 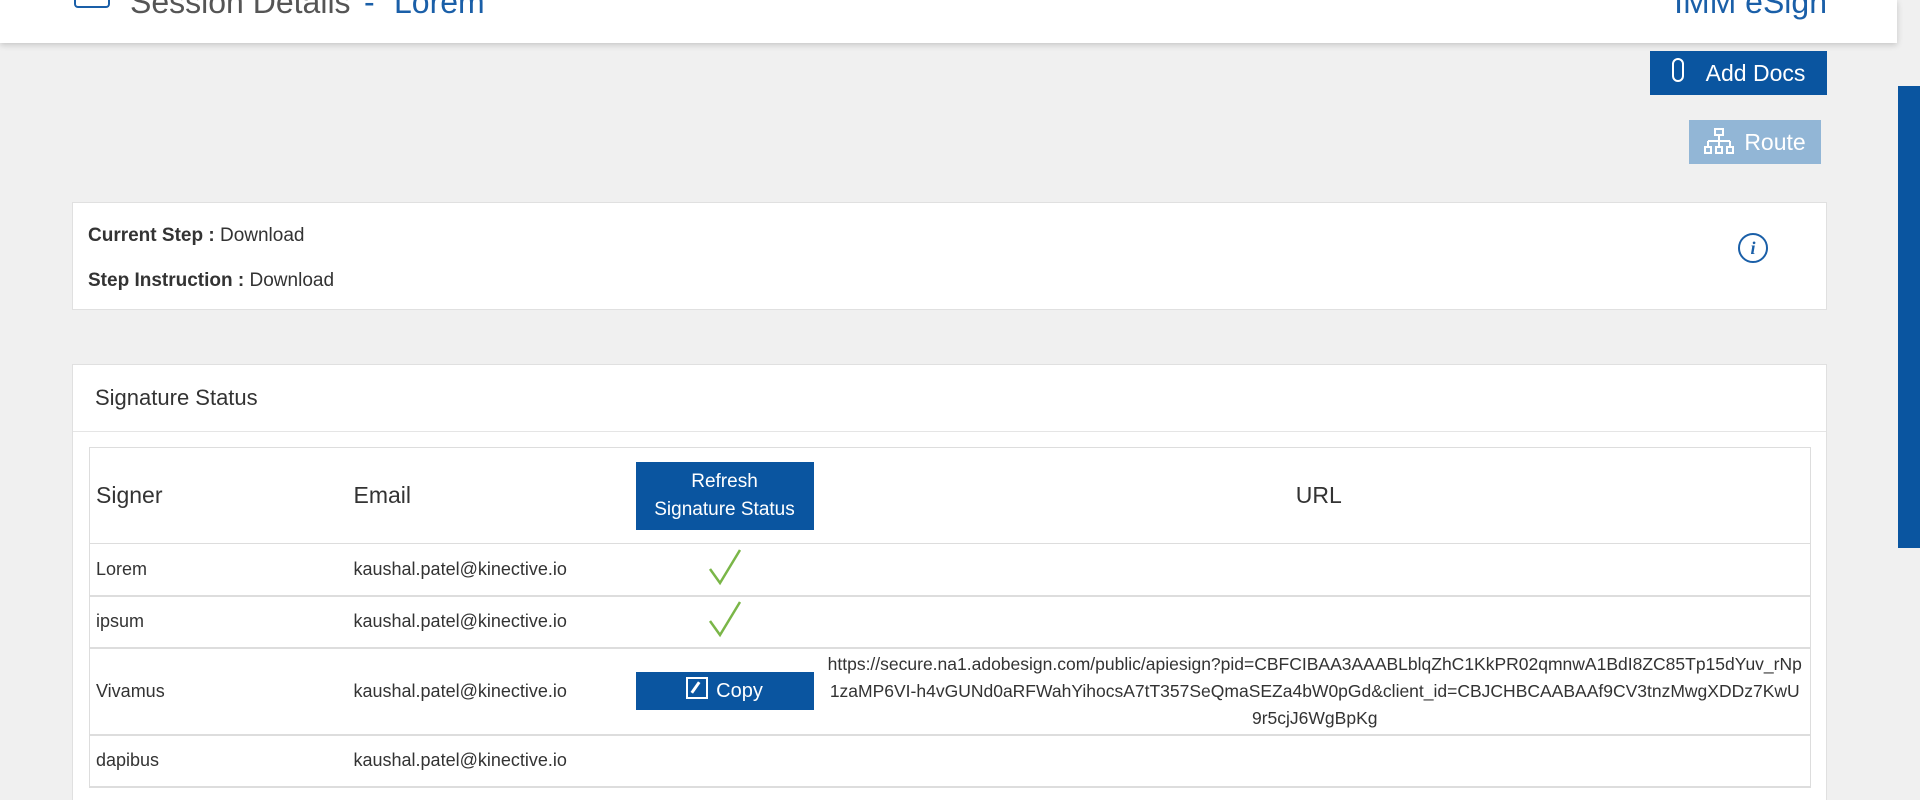 What do you see at coordinates (724, 481) in the screenshot?
I see `refresh-label-line1: Refresh` at bounding box center [724, 481].